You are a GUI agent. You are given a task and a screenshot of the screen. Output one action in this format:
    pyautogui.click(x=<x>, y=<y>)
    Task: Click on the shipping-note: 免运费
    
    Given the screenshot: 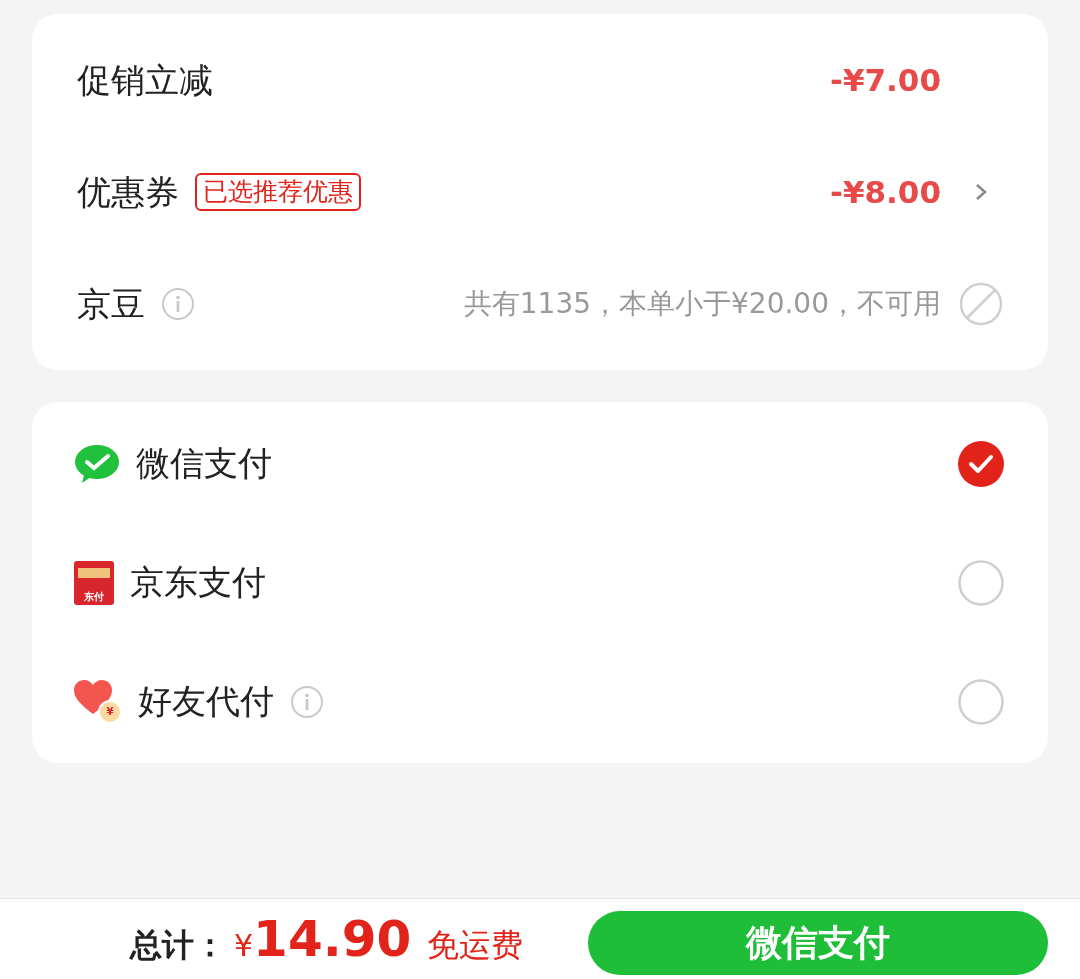 What is the action you would take?
    pyautogui.click(x=475, y=945)
    